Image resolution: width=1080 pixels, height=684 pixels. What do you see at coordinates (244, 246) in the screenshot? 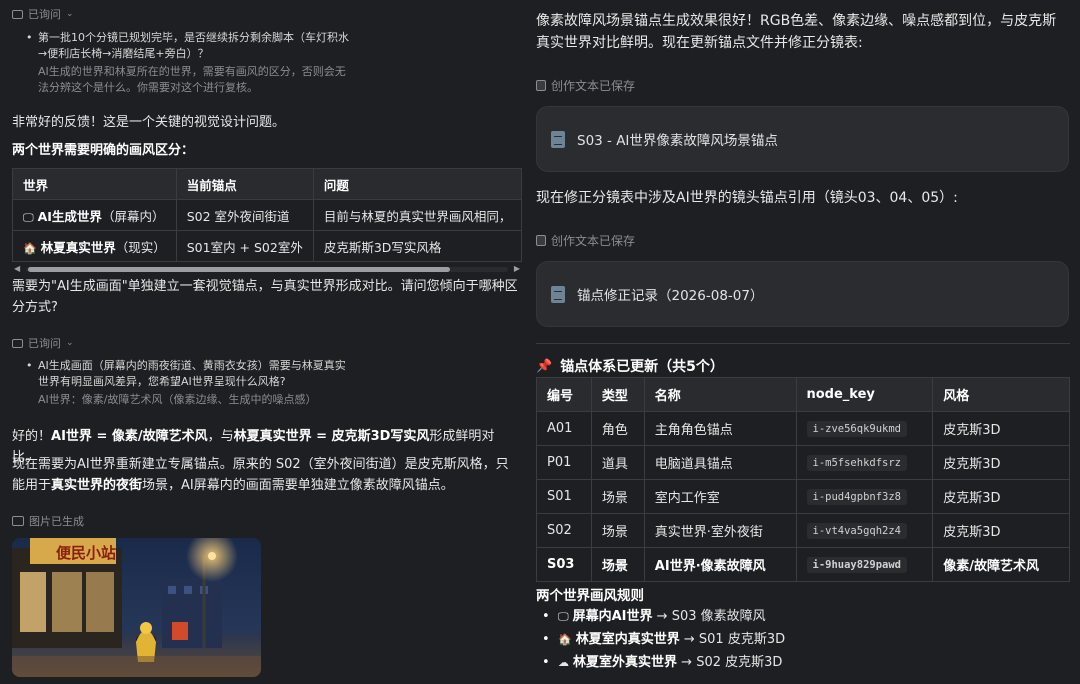
I see `table-cell: S01室内 + S02室外` at bounding box center [244, 246].